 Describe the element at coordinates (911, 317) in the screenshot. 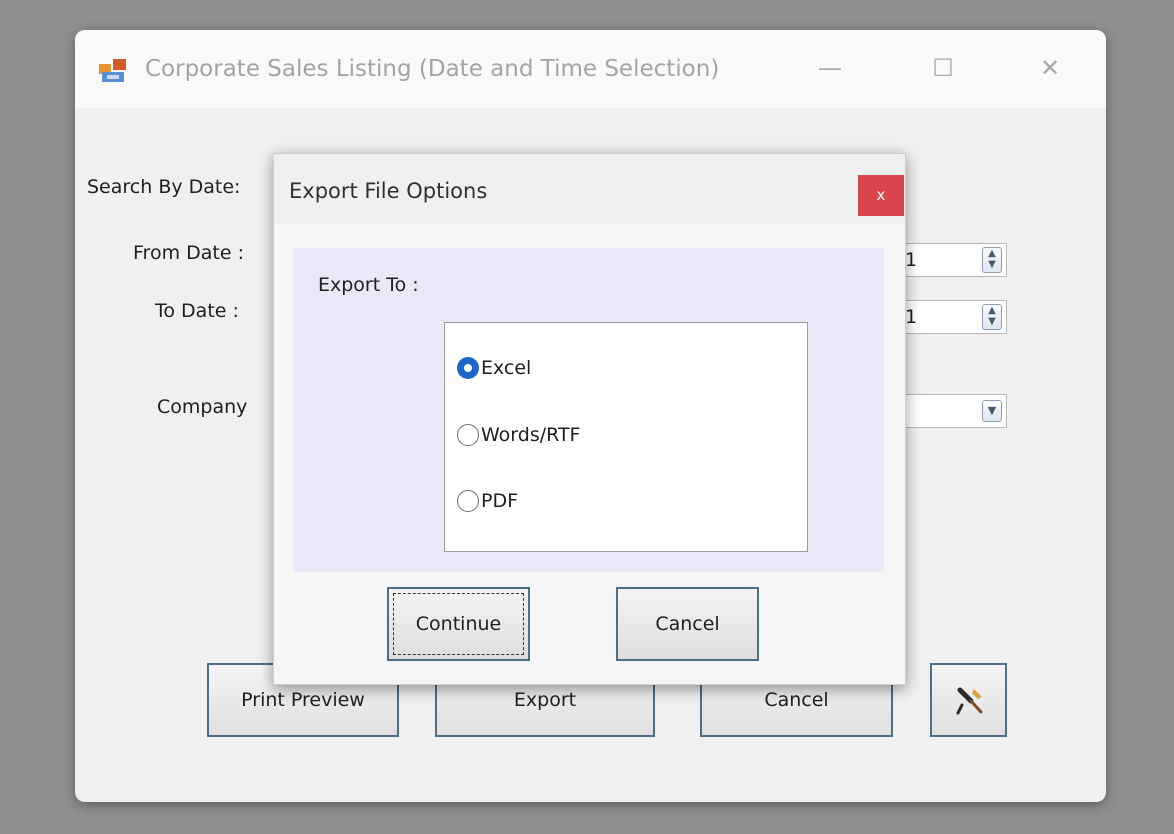

I see `to-date-value: 1` at that location.